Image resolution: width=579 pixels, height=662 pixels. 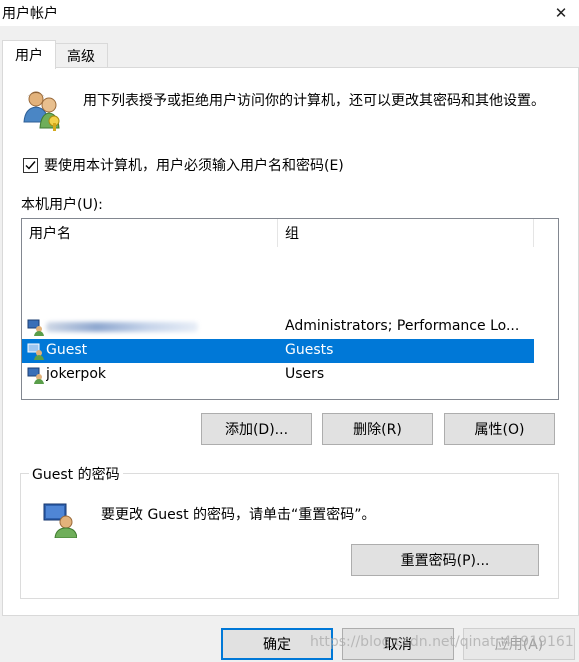 I want to click on remove-user-button: 删除(R), so click(x=377, y=429).